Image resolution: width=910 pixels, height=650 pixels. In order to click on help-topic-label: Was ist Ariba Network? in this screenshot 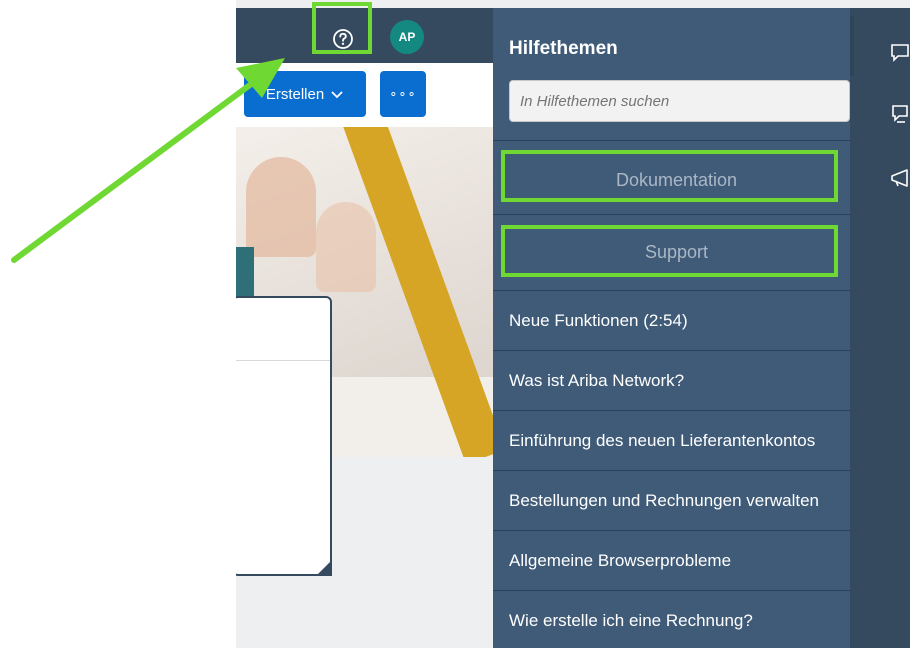, I will do `click(597, 380)`.